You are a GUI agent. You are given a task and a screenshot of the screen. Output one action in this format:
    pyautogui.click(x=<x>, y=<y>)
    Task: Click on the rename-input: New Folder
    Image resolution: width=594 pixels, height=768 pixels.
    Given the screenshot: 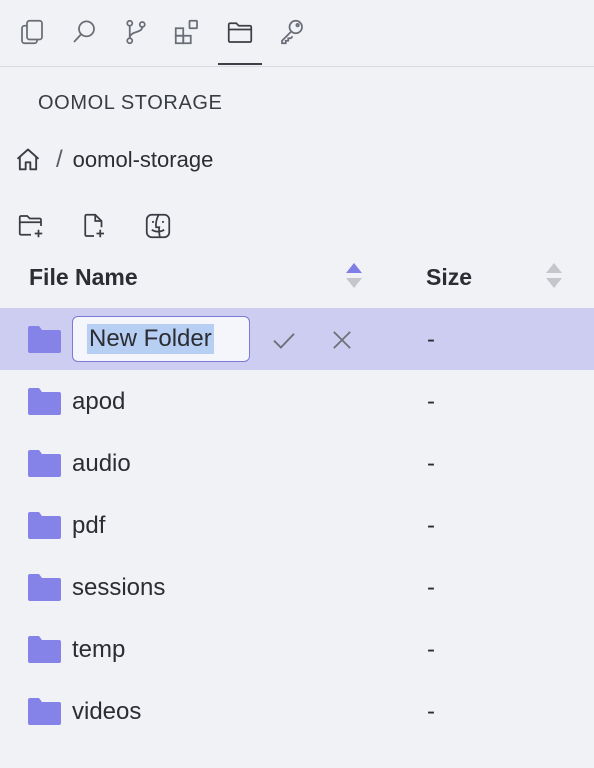 What is the action you would take?
    pyautogui.click(x=161, y=339)
    